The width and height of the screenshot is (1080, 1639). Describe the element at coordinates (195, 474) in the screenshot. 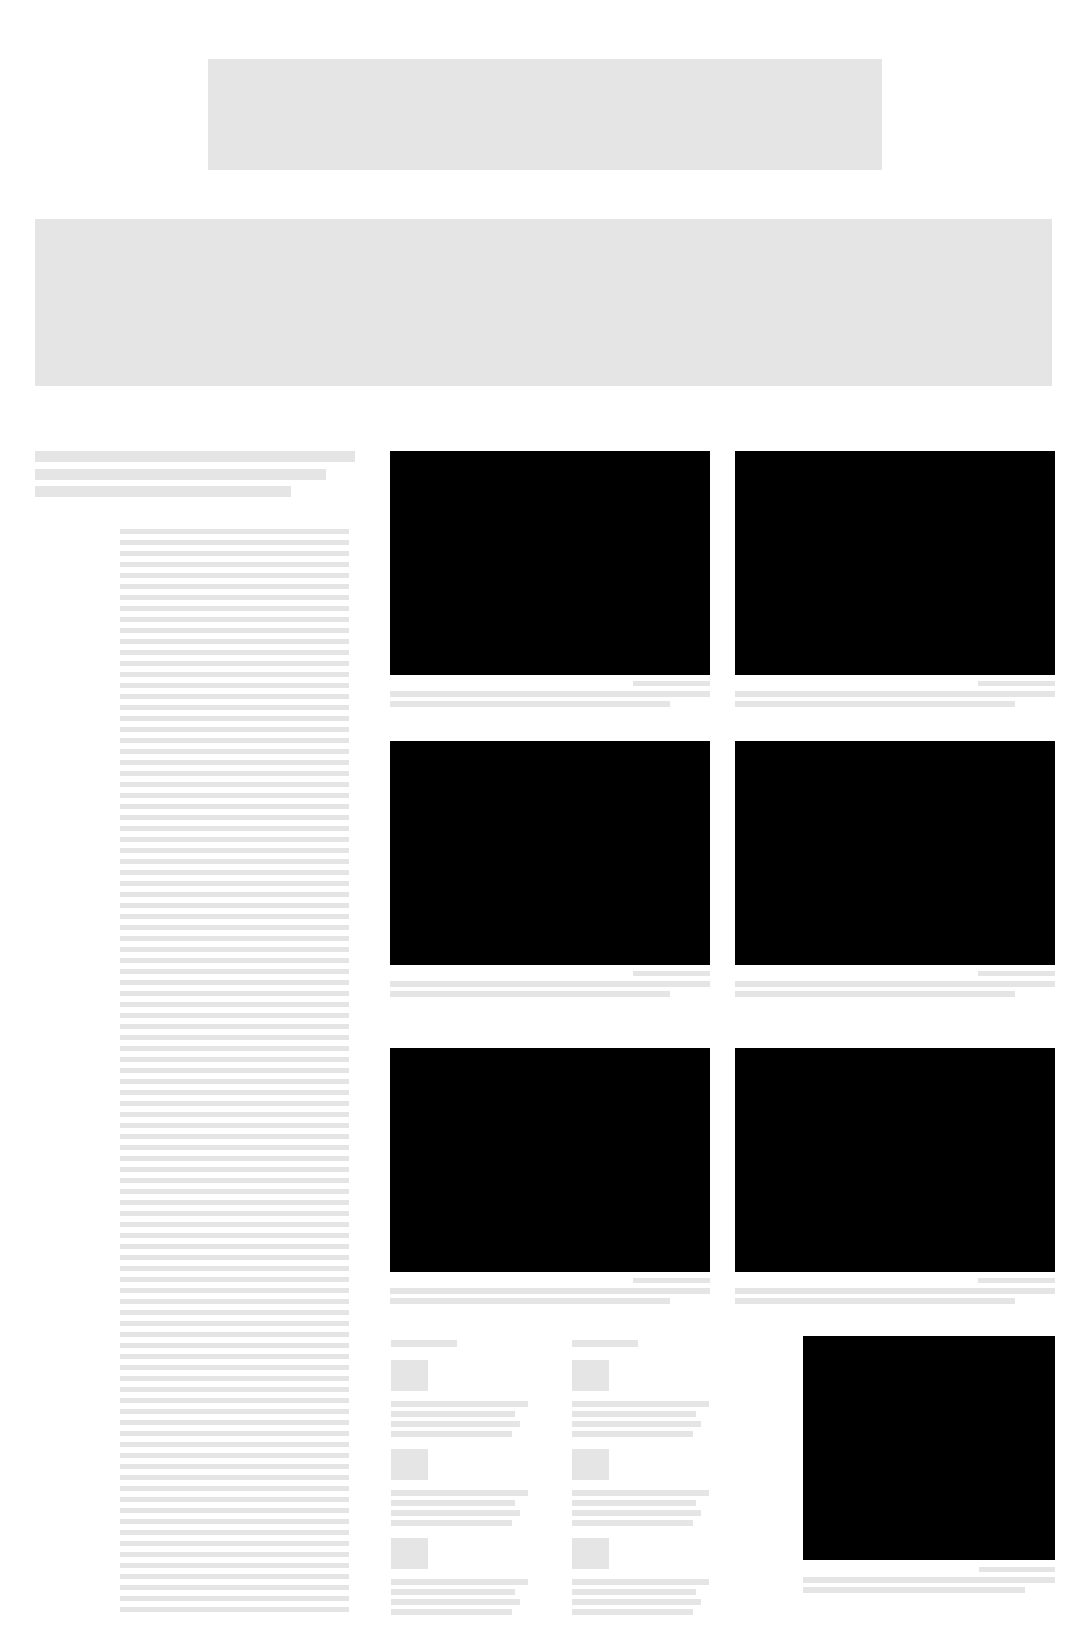

I see `article-title` at that location.